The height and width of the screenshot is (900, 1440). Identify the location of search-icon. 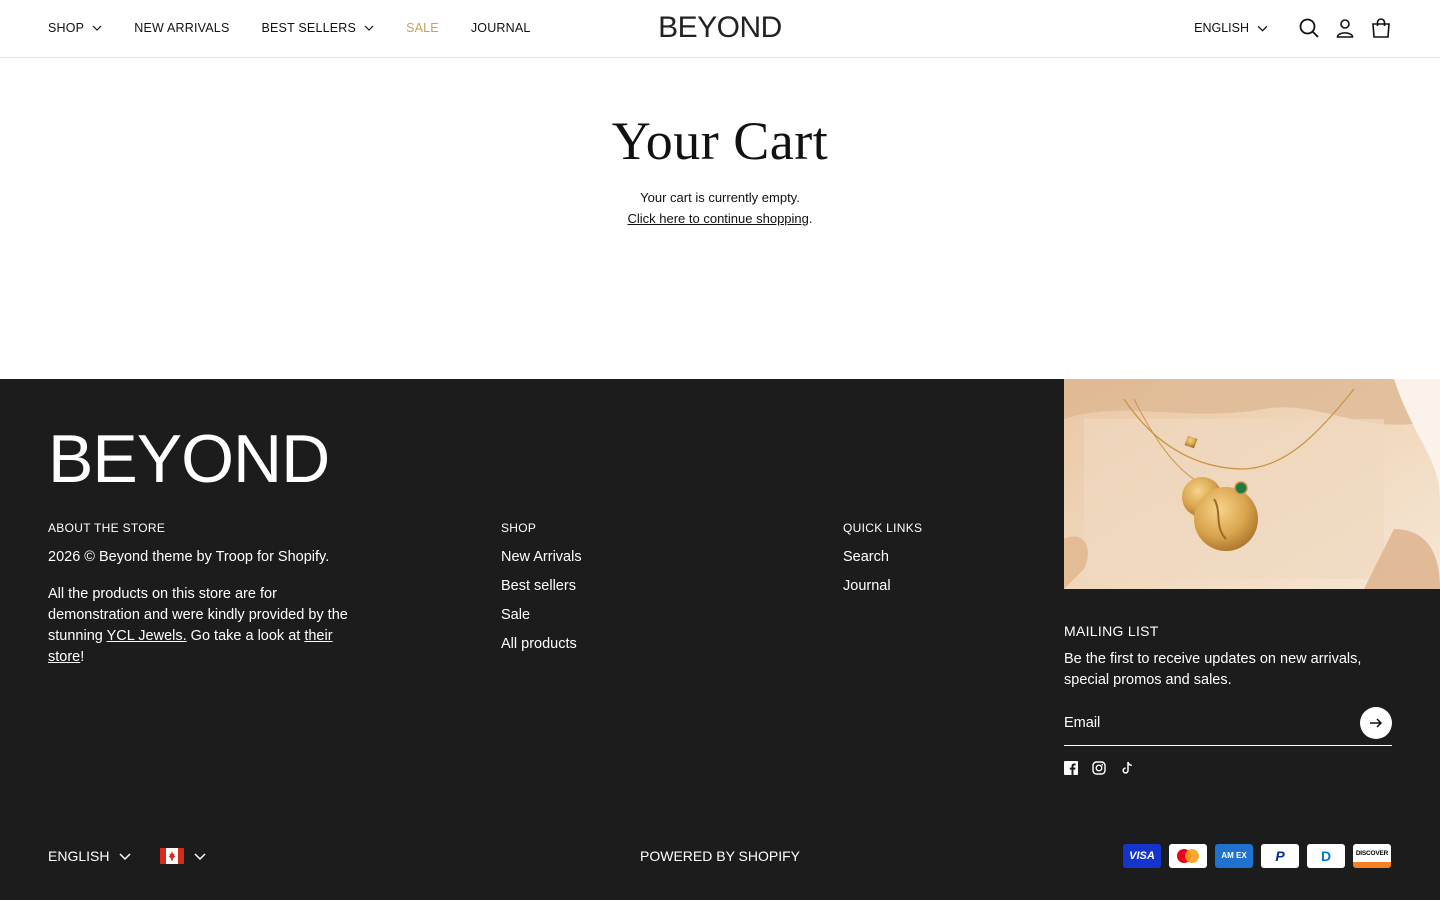
(1309, 28).